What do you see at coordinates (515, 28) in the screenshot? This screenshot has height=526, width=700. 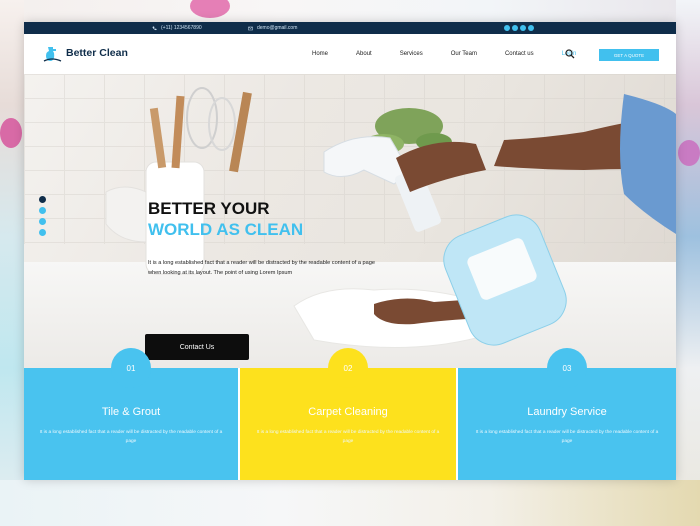 I see `twitter-icon` at bounding box center [515, 28].